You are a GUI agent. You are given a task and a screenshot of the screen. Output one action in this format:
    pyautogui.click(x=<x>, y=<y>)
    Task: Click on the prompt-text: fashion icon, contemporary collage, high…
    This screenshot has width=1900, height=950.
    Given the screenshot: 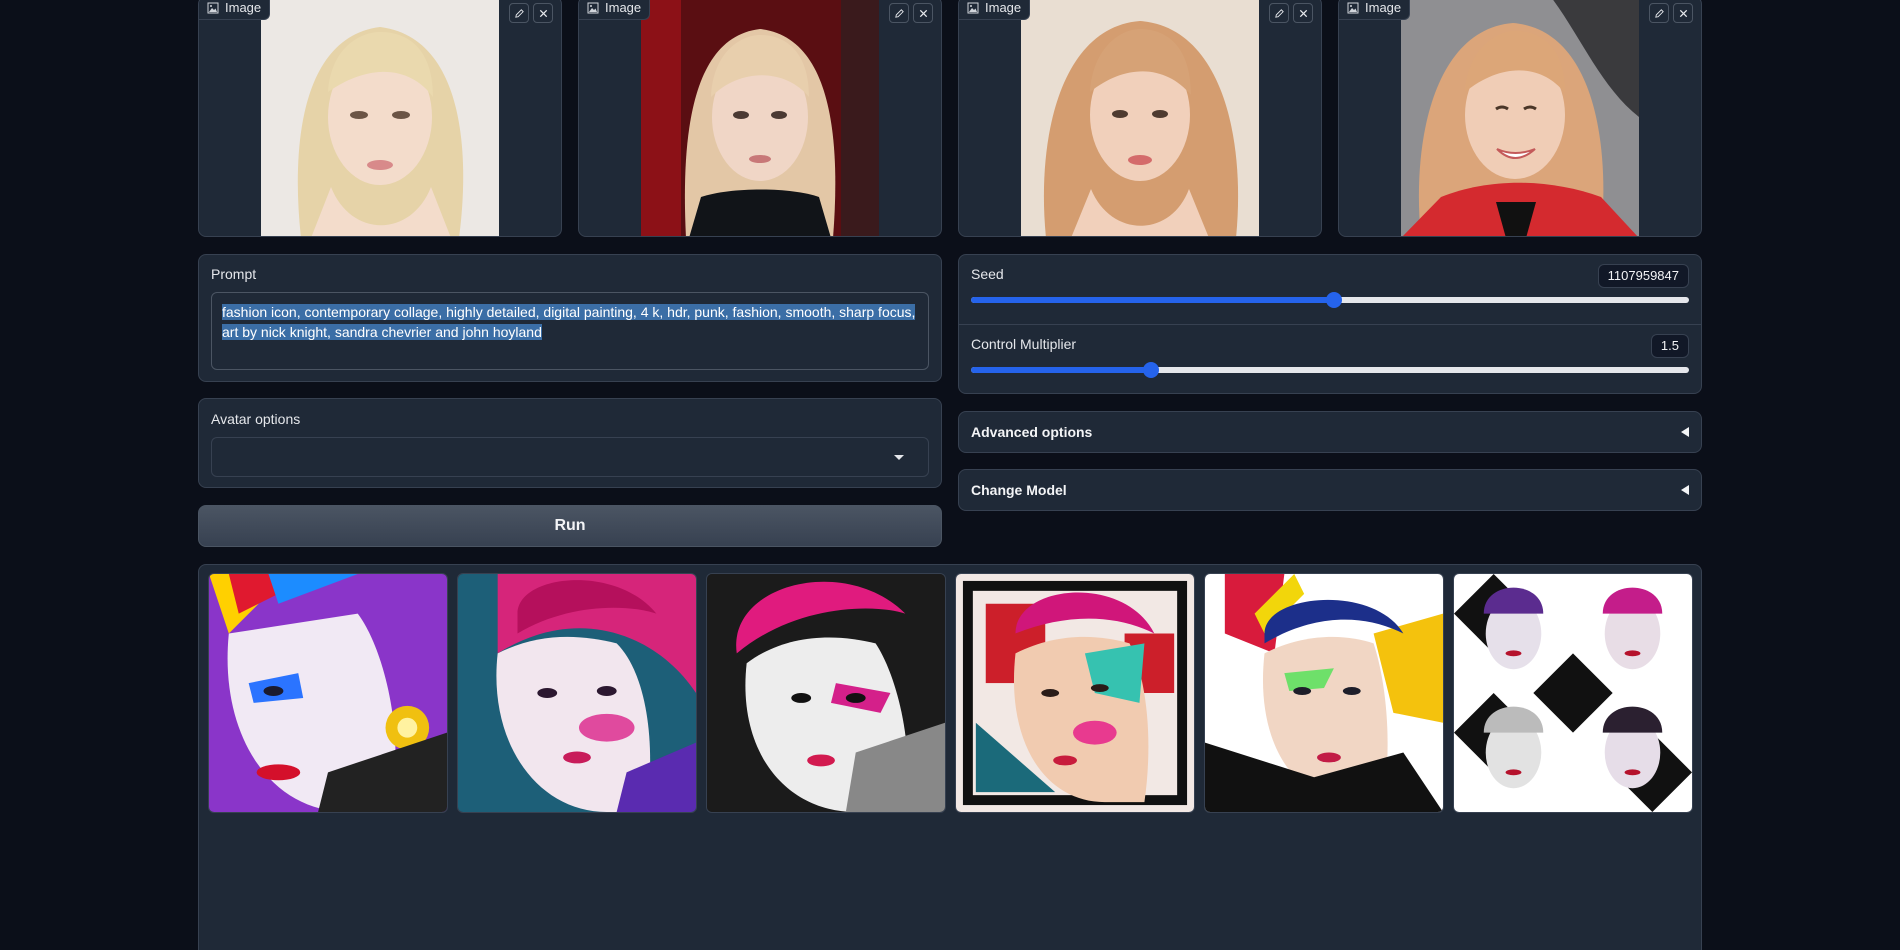 What is the action you would take?
    pyautogui.click(x=569, y=322)
    